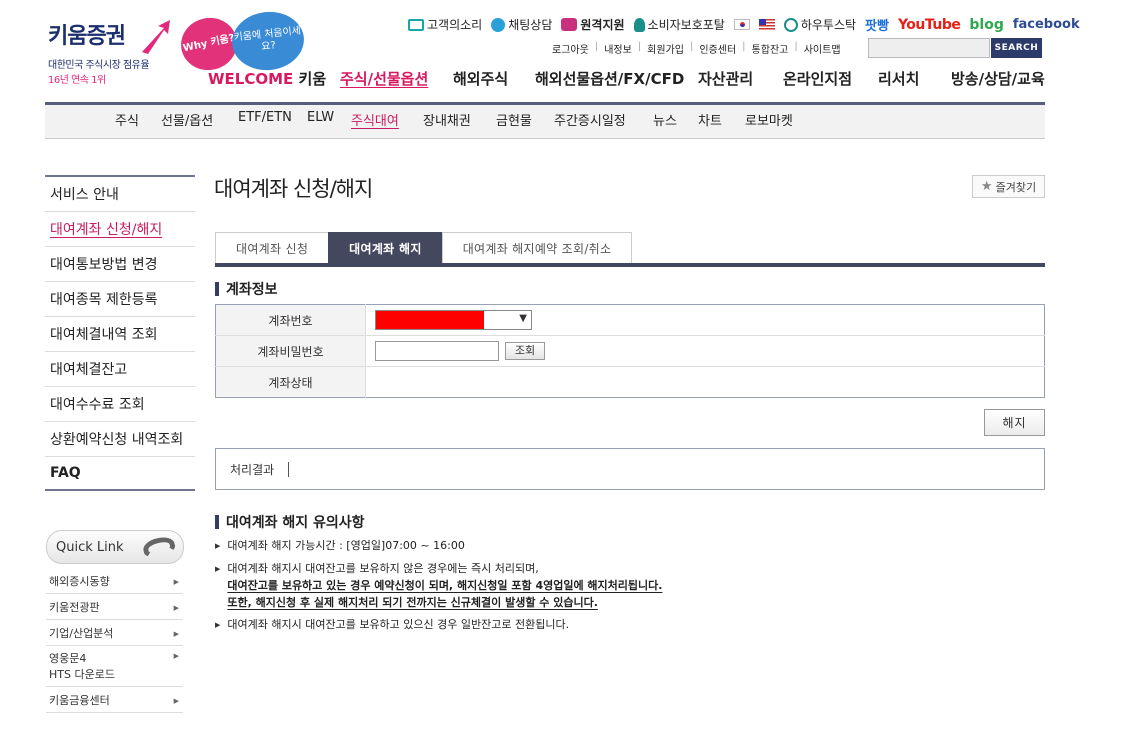  I want to click on tab-bar: 대여계좌 신청 대여계좌 해지 대여계좌 해지예약 조회/취소, so click(424, 247).